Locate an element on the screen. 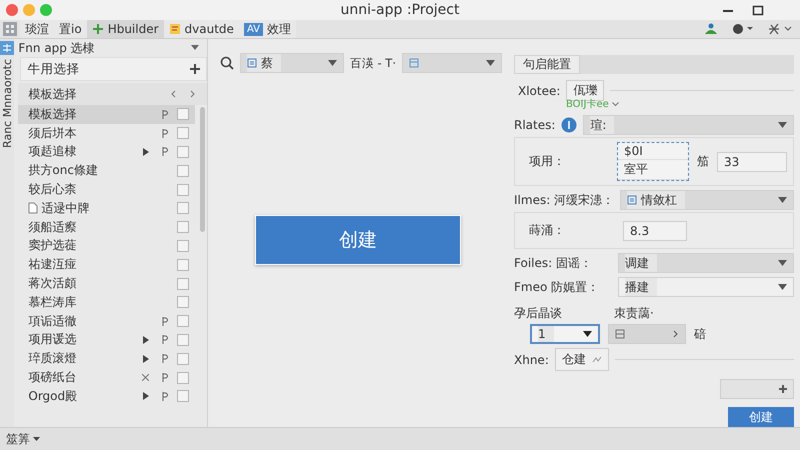  item-label: 须后垪本 is located at coordinates (53, 133).